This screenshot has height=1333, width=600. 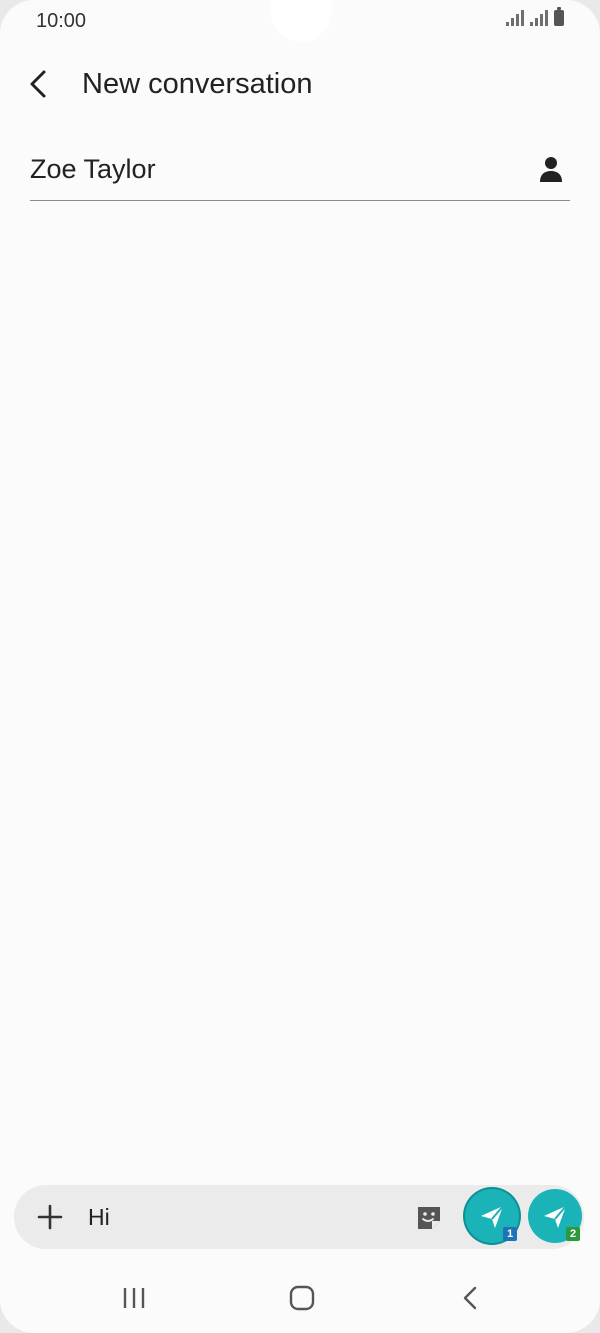 What do you see at coordinates (559, 16) in the screenshot?
I see `battery-icon` at bounding box center [559, 16].